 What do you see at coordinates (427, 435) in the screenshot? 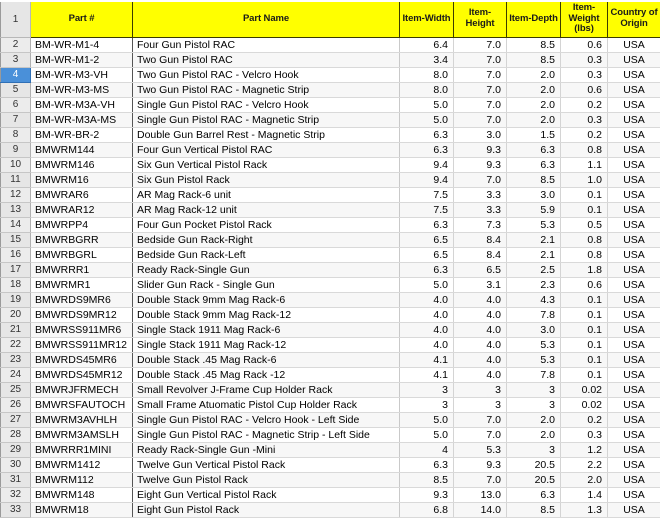
I see `cell-item-width: 5.0` at bounding box center [427, 435].